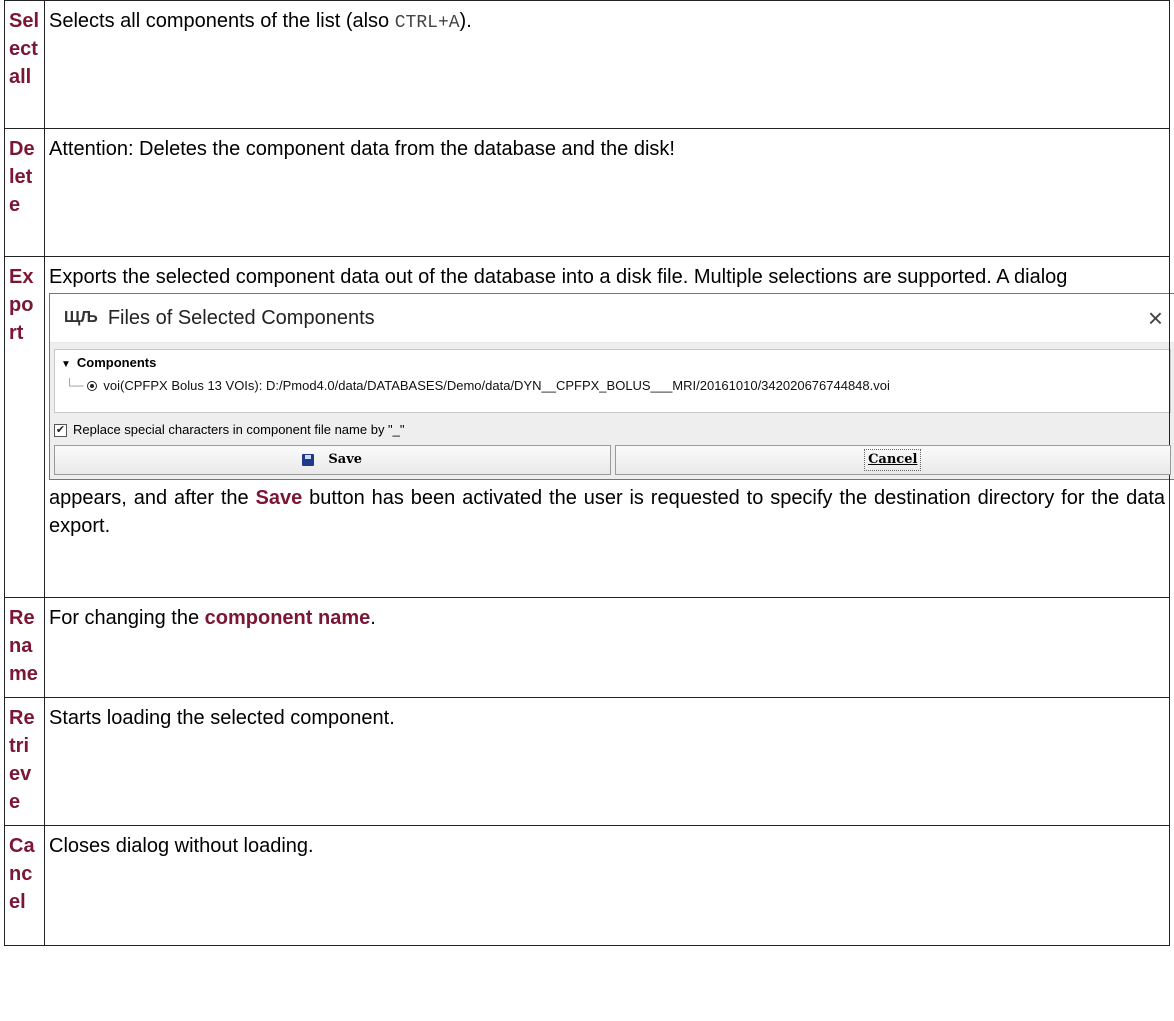  What do you see at coordinates (66, 364) in the screenshot?
I see `expand-triangle-icon: ▼` at bounding box center [66, 364].